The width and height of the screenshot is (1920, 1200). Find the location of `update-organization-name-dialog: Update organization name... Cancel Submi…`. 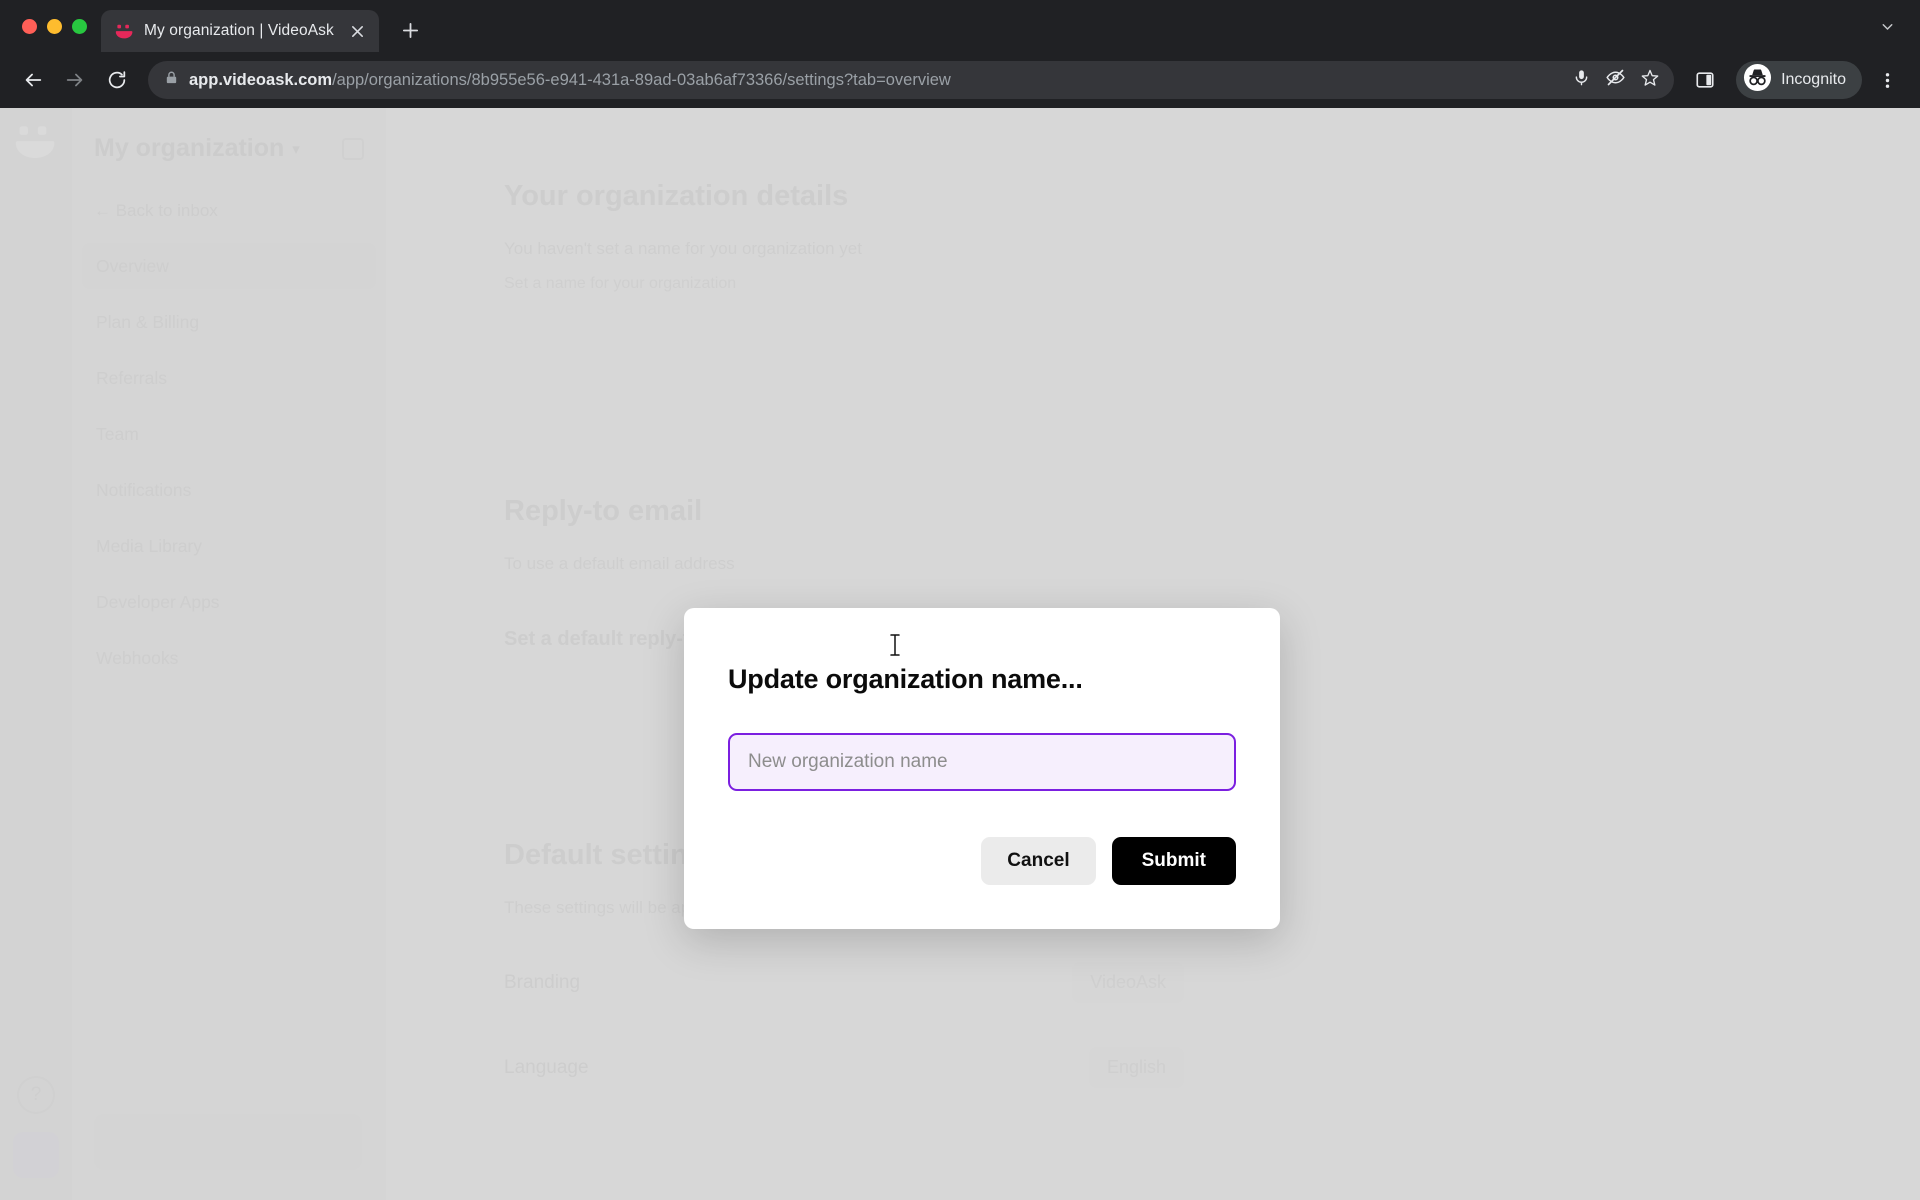

update-organization-name-dialog: Update organization name... Cancel Submi… is located at coordinates (982, 768).